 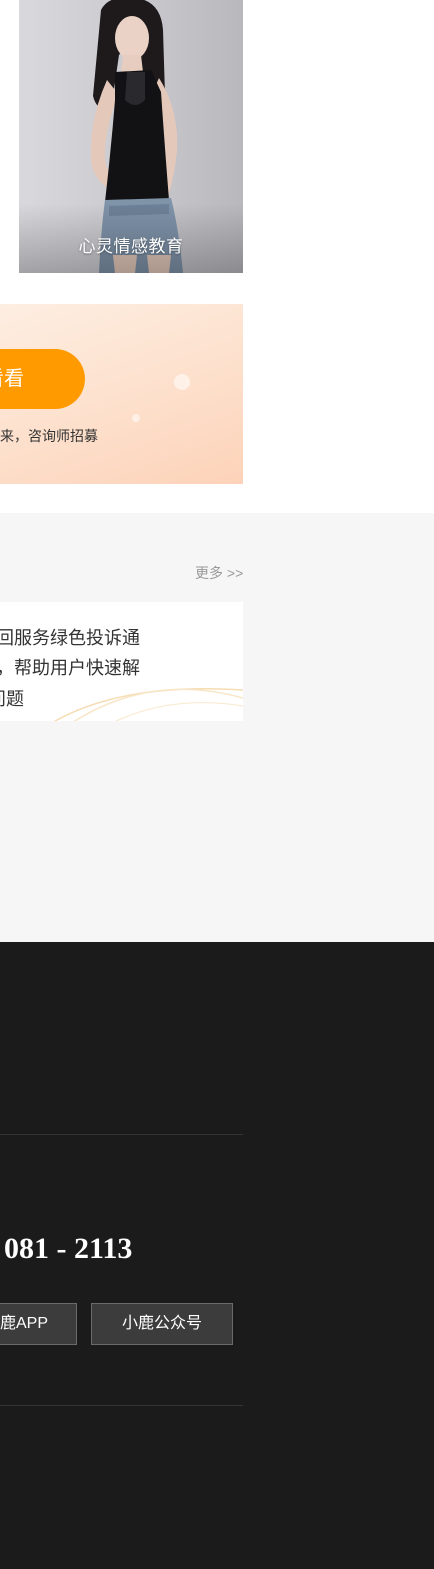 What do you see at coordinates (49, 436) in the screenshot?
I see `promo-subtitle: 来，咨询师招募` at bounding box center [49, 436].